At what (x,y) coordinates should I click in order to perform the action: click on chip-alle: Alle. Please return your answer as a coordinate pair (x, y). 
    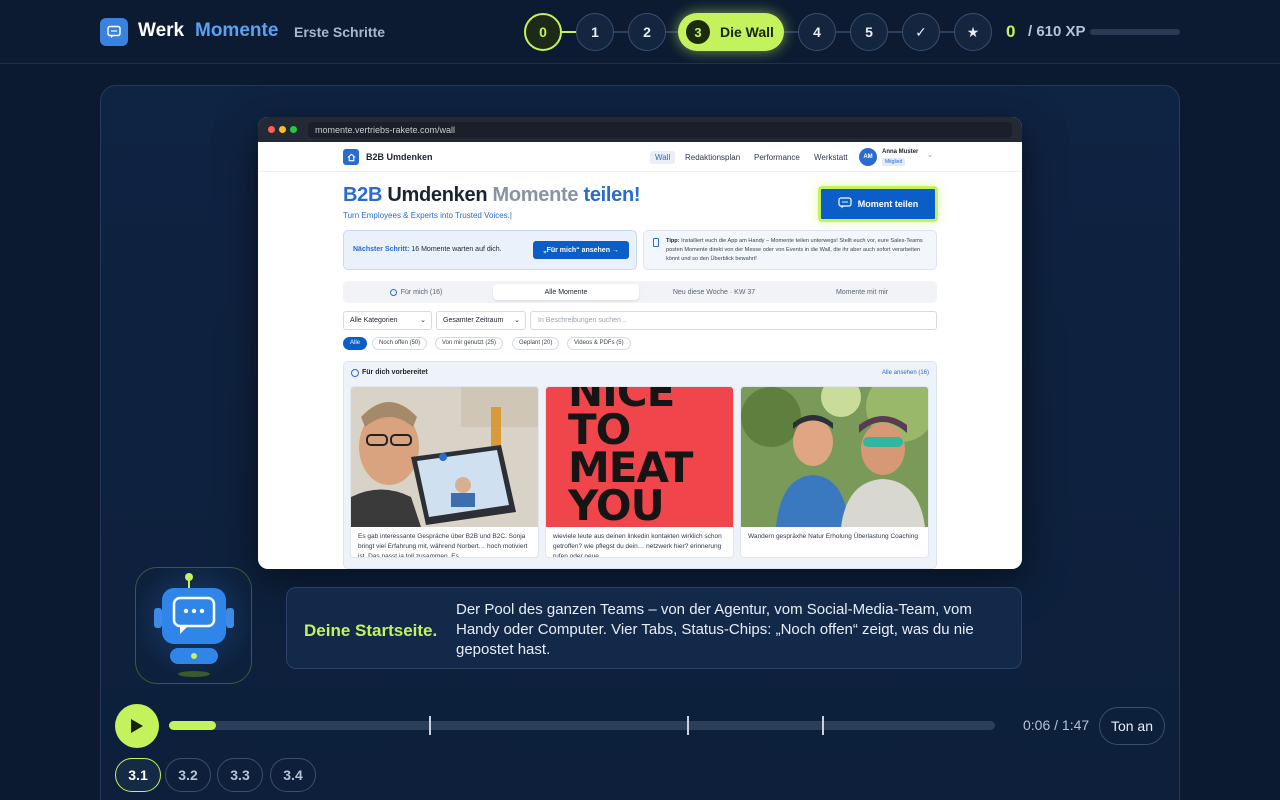
    Looking at the image, I should click on (355, 343).